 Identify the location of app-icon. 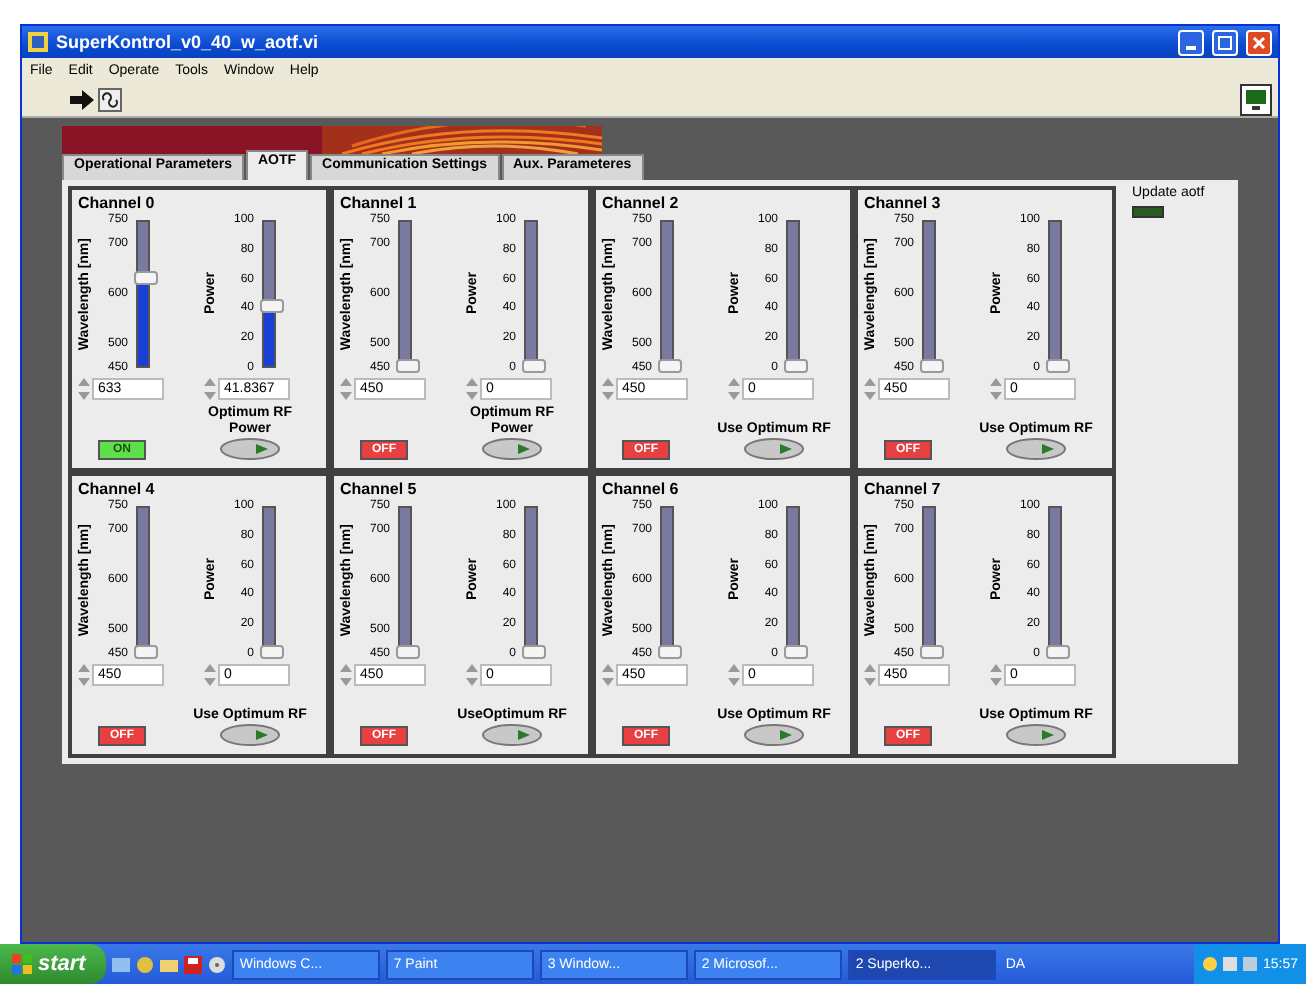
(38, 42).